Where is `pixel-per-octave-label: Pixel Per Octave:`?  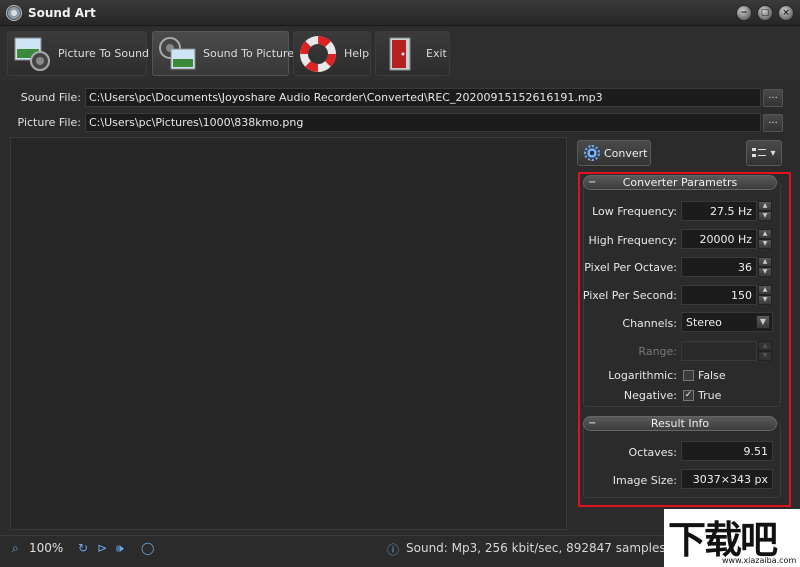 pixel-per-octave-label: Pixel Per Octave: is located at coordinates (630, 267).